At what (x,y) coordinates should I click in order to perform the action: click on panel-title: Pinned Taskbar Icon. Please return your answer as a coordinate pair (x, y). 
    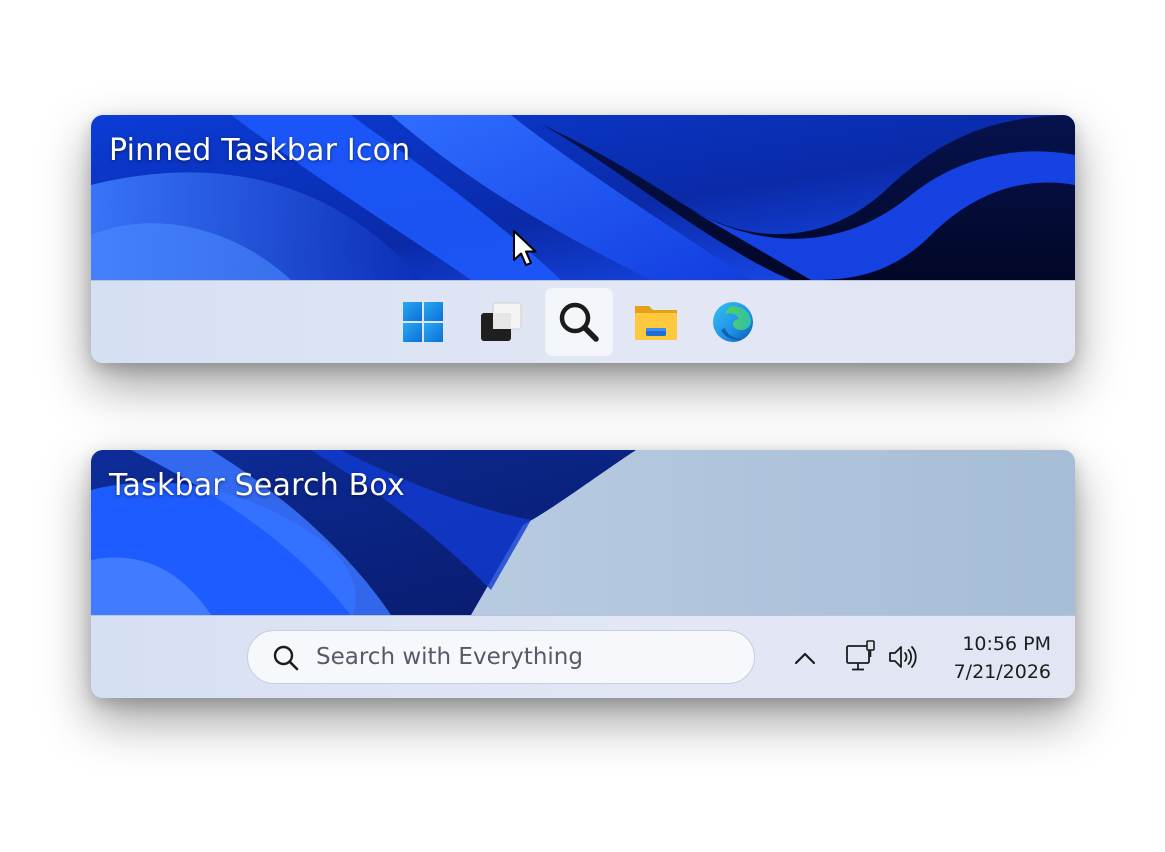
    Looking at the image, I should click on (260, 150).